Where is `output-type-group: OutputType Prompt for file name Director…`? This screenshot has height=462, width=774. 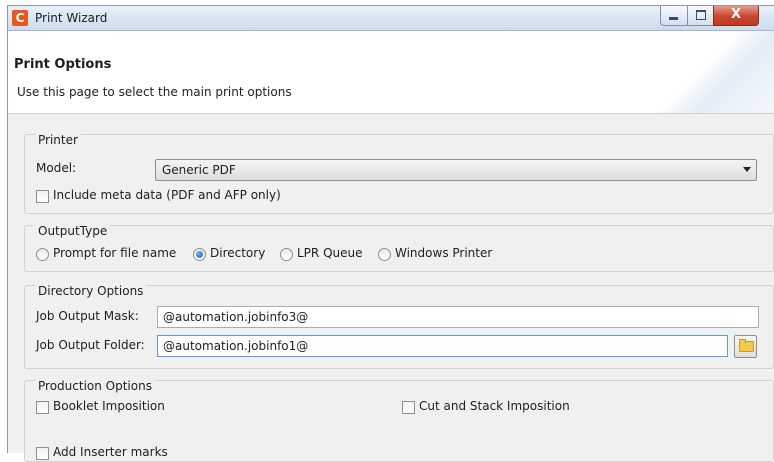
output-type-group: OutputType Prompt for file name Director… is located at coordinates (399, 248).